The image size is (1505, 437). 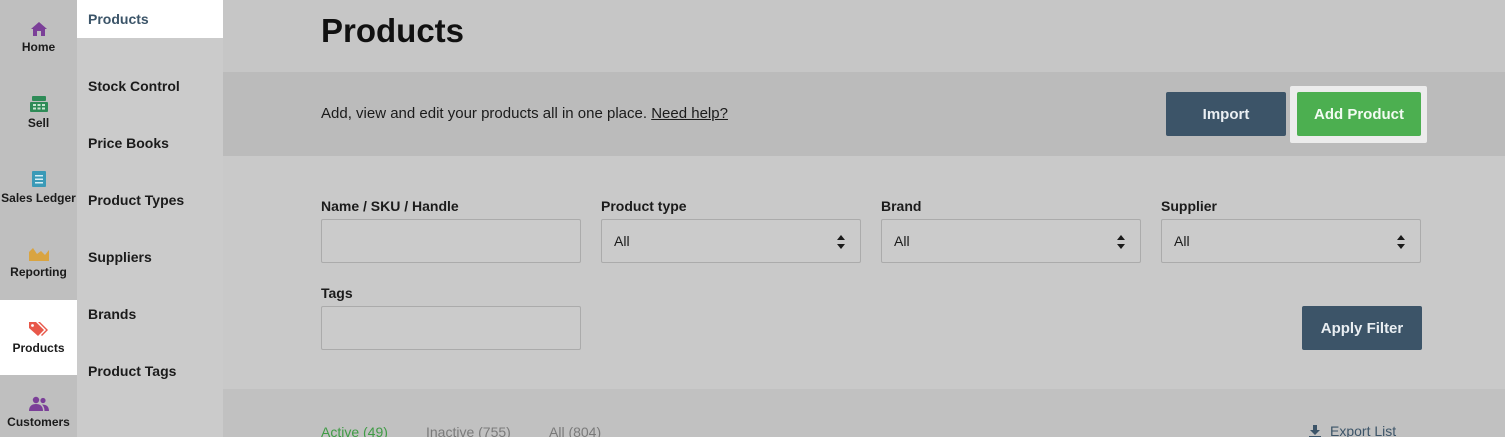 I want to click on sub-nav-item-suppliers: Suppliers, so click(x=150, y=256).